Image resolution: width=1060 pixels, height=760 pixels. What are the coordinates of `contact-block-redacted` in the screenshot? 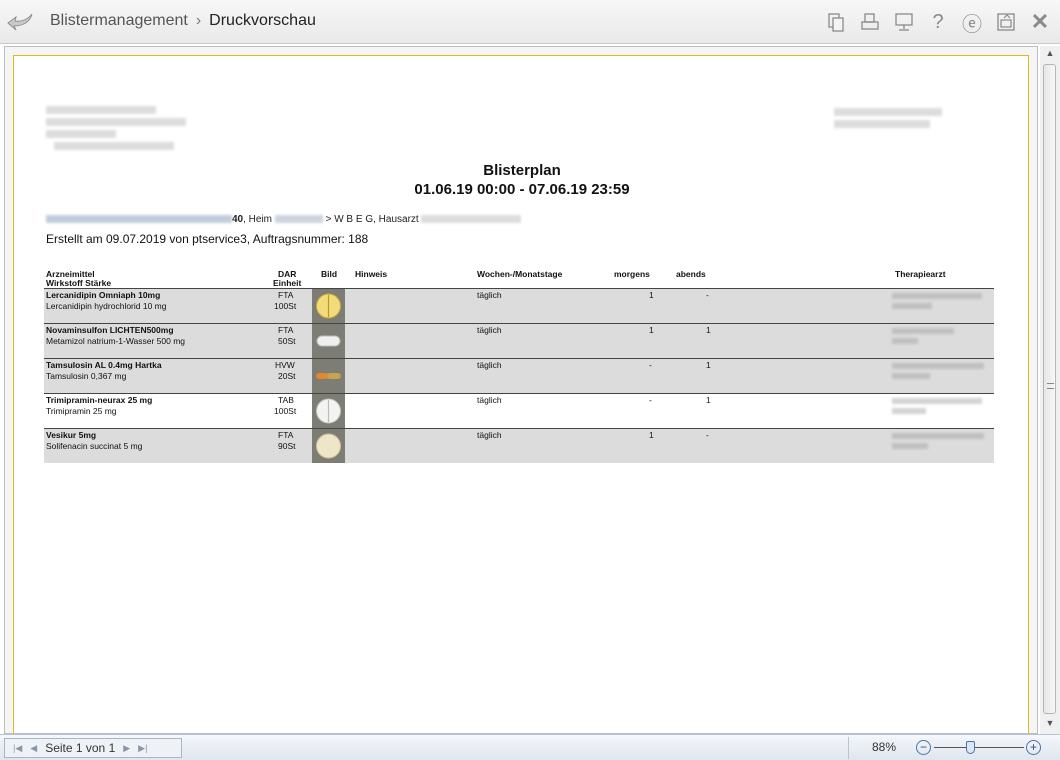 It's located at (888, 112).